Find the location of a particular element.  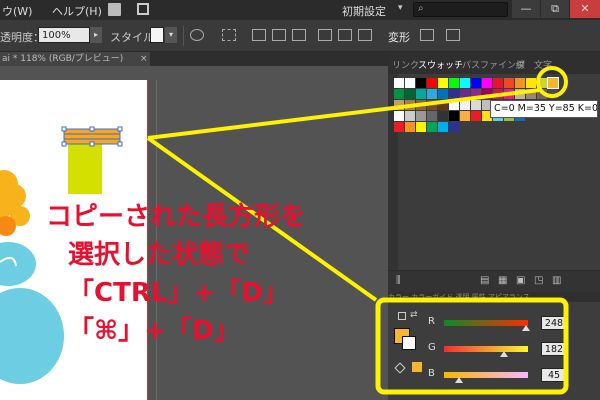

g-slider is located at coordinates (486, 349).